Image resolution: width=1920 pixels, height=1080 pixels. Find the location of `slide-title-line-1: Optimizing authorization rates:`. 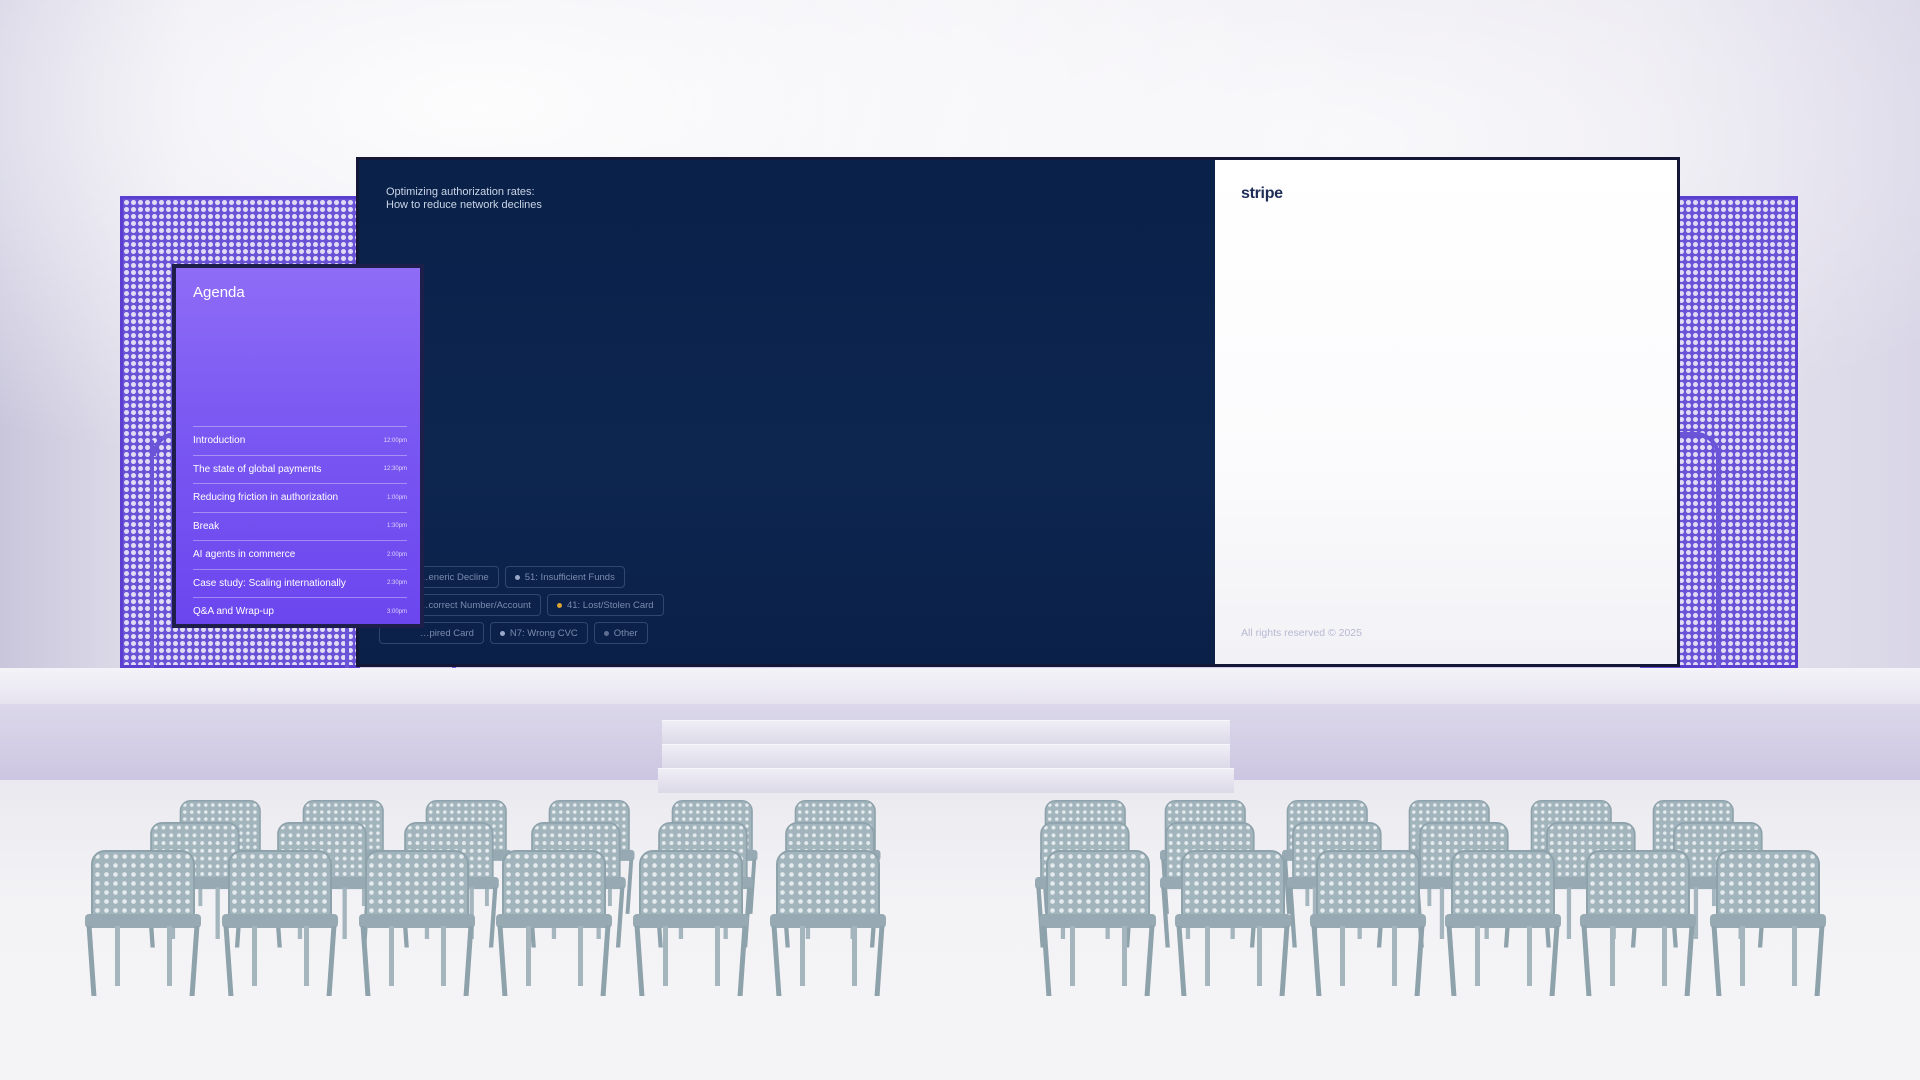

slide-title-line-1: Optimizing authorization rates: is located at coordinates (460, 192).